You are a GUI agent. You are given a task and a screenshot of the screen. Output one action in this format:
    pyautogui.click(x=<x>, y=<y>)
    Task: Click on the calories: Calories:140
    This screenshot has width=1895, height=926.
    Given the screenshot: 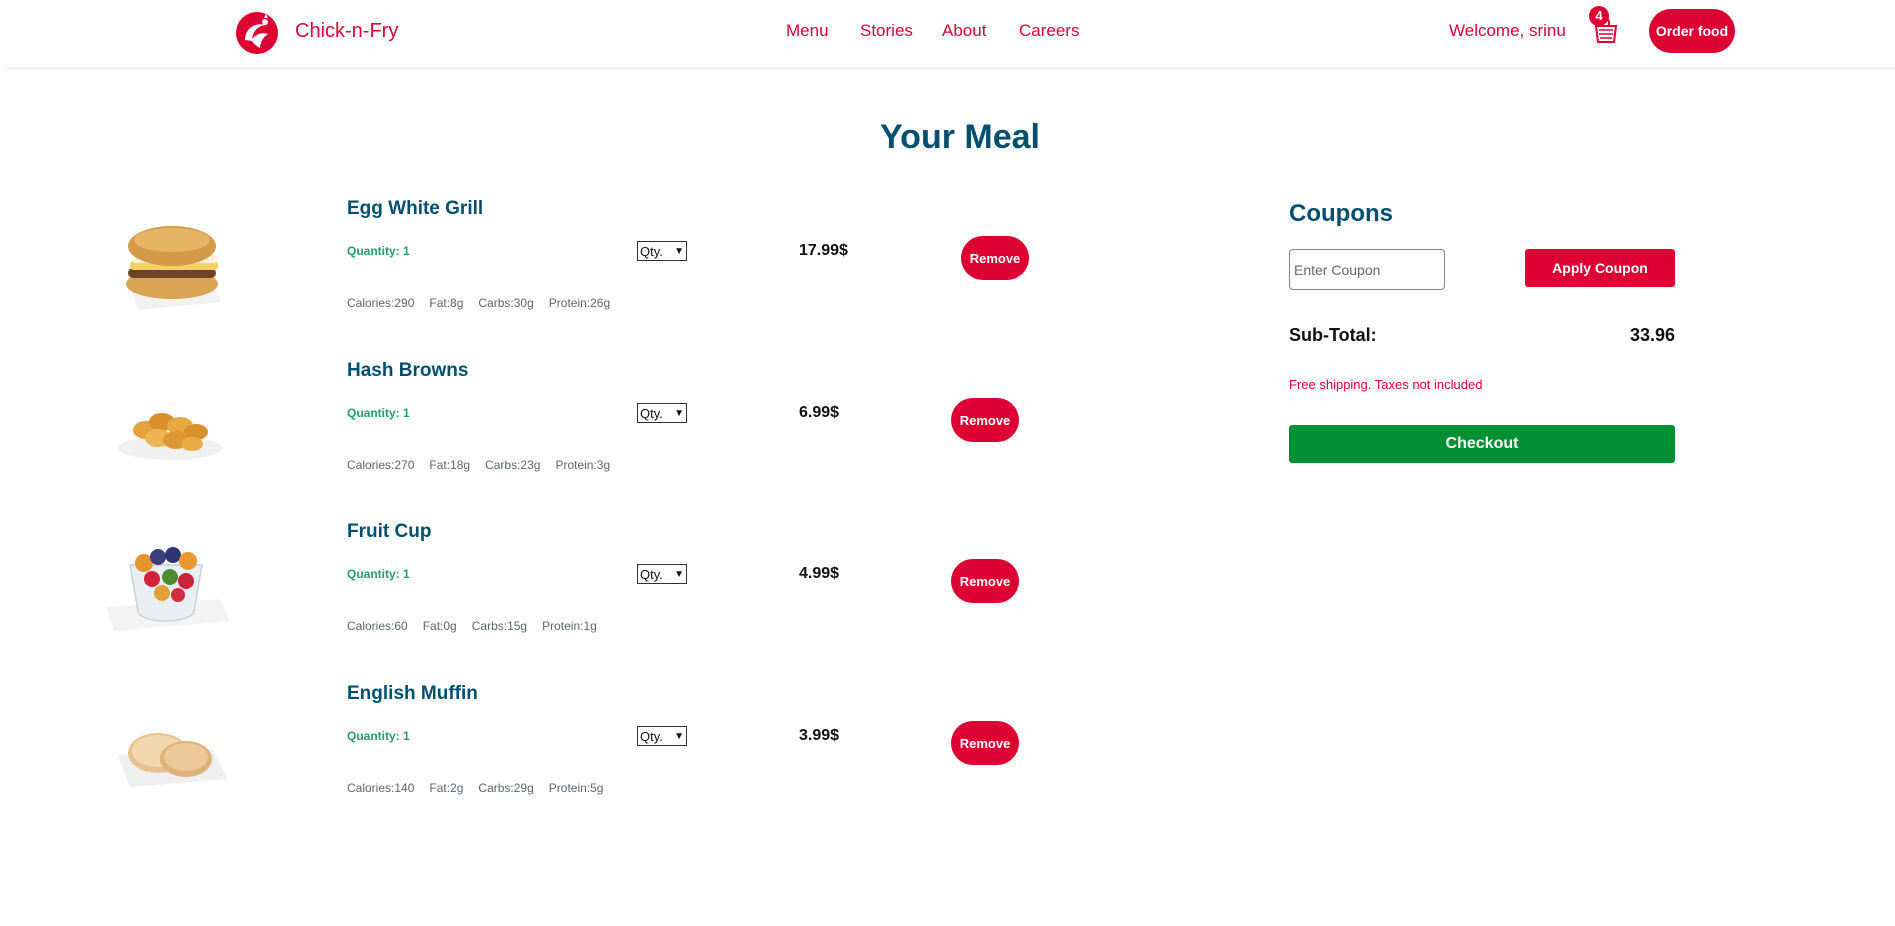 What is the action you would take?
    pyautogui.click(x=381, y=788)
    